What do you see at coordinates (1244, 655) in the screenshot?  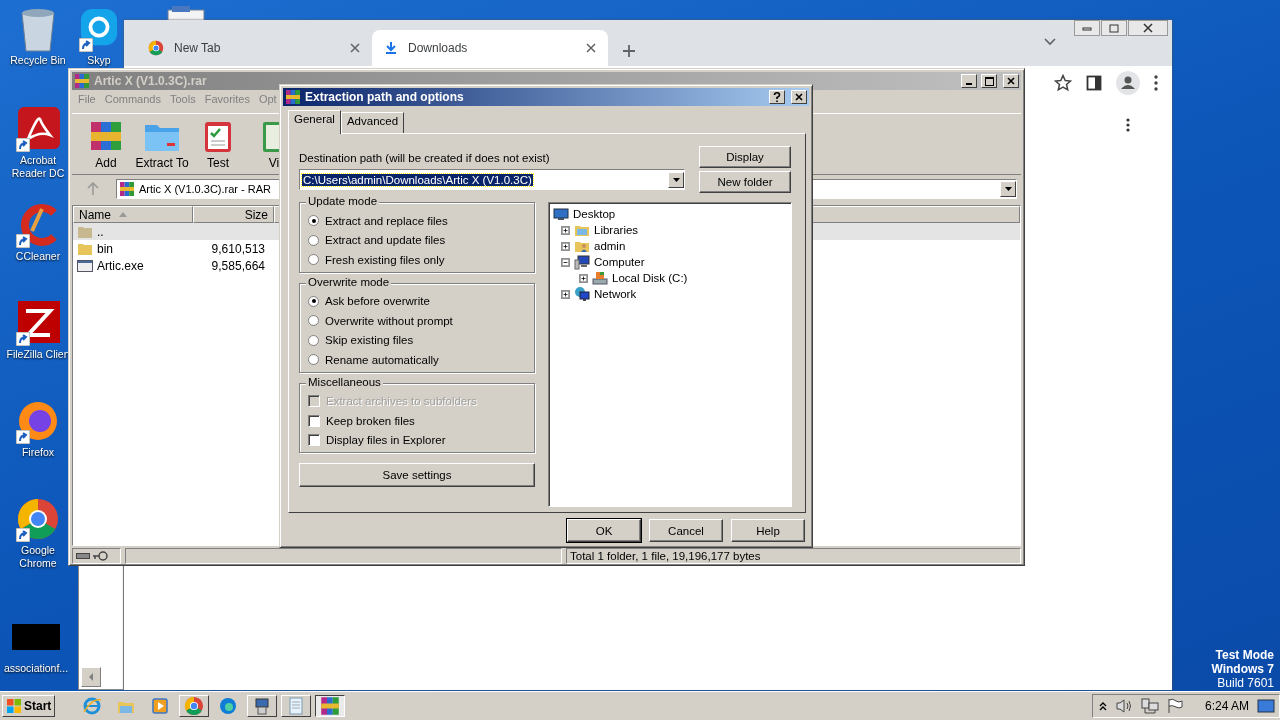 I see `os-notice-text: Test Mode` at bounding box center [1244, 655].